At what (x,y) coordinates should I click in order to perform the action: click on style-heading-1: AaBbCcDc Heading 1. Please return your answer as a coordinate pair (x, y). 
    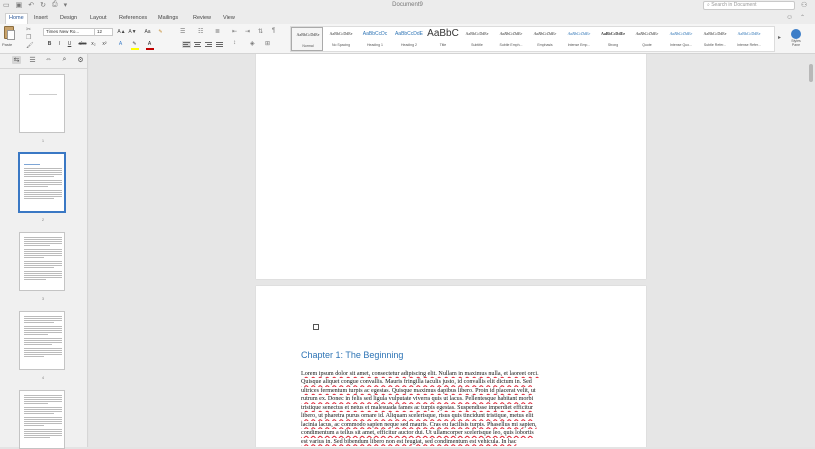
    Looking at the image, I should click on (375, 39).